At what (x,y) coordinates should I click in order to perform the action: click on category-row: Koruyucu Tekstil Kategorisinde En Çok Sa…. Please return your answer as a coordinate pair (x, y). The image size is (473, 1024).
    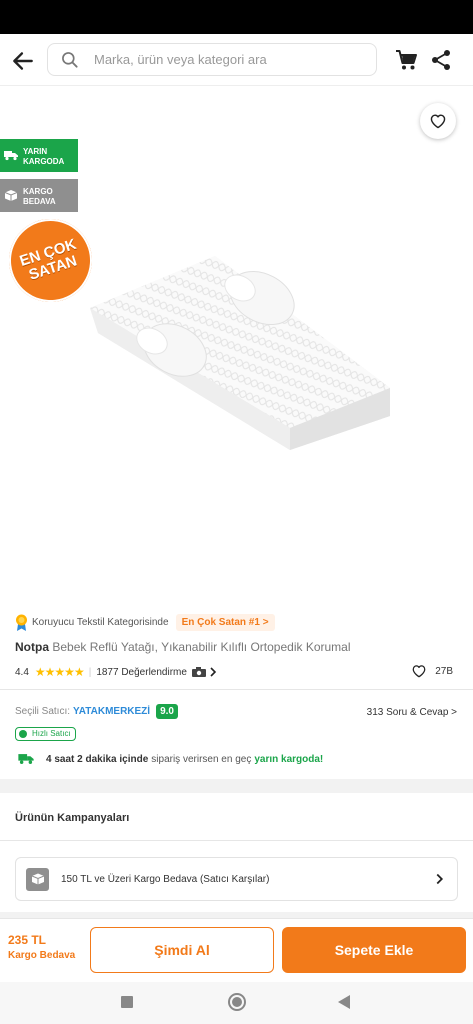
    Looking at the image, I should click on (145, 622).